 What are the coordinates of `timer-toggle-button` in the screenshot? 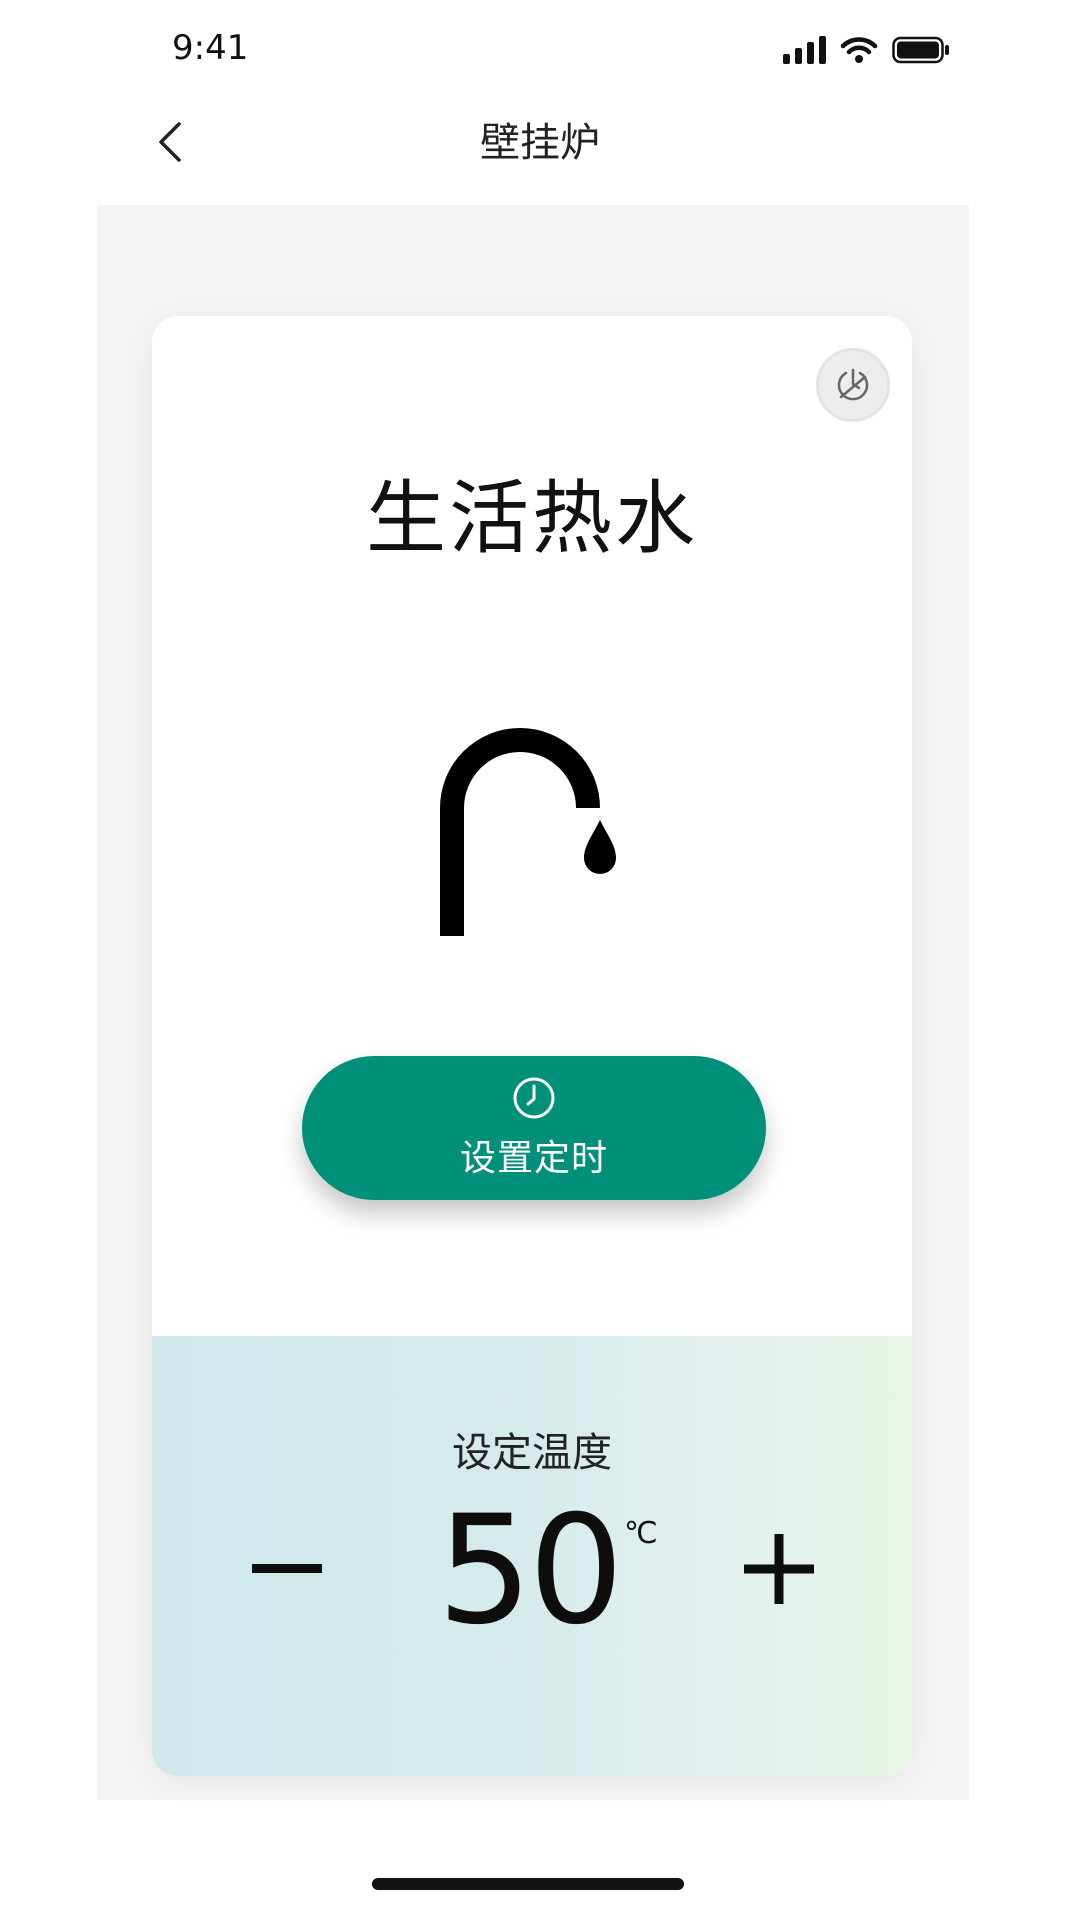 It's located at (853, 385).